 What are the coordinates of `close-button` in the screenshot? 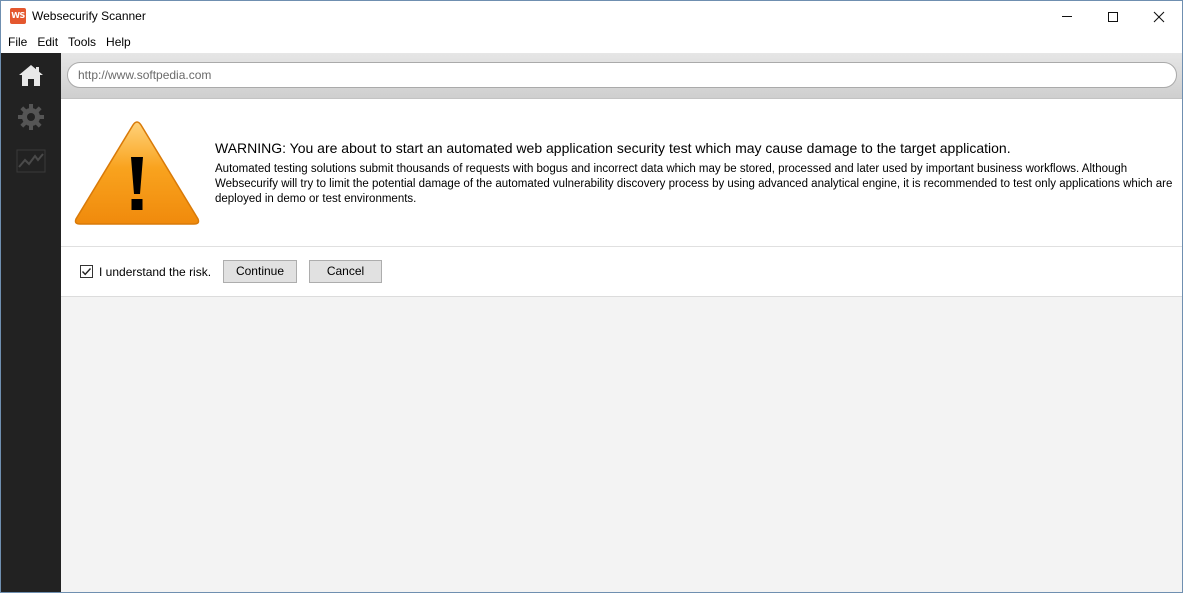 It's located at (1159, 16).